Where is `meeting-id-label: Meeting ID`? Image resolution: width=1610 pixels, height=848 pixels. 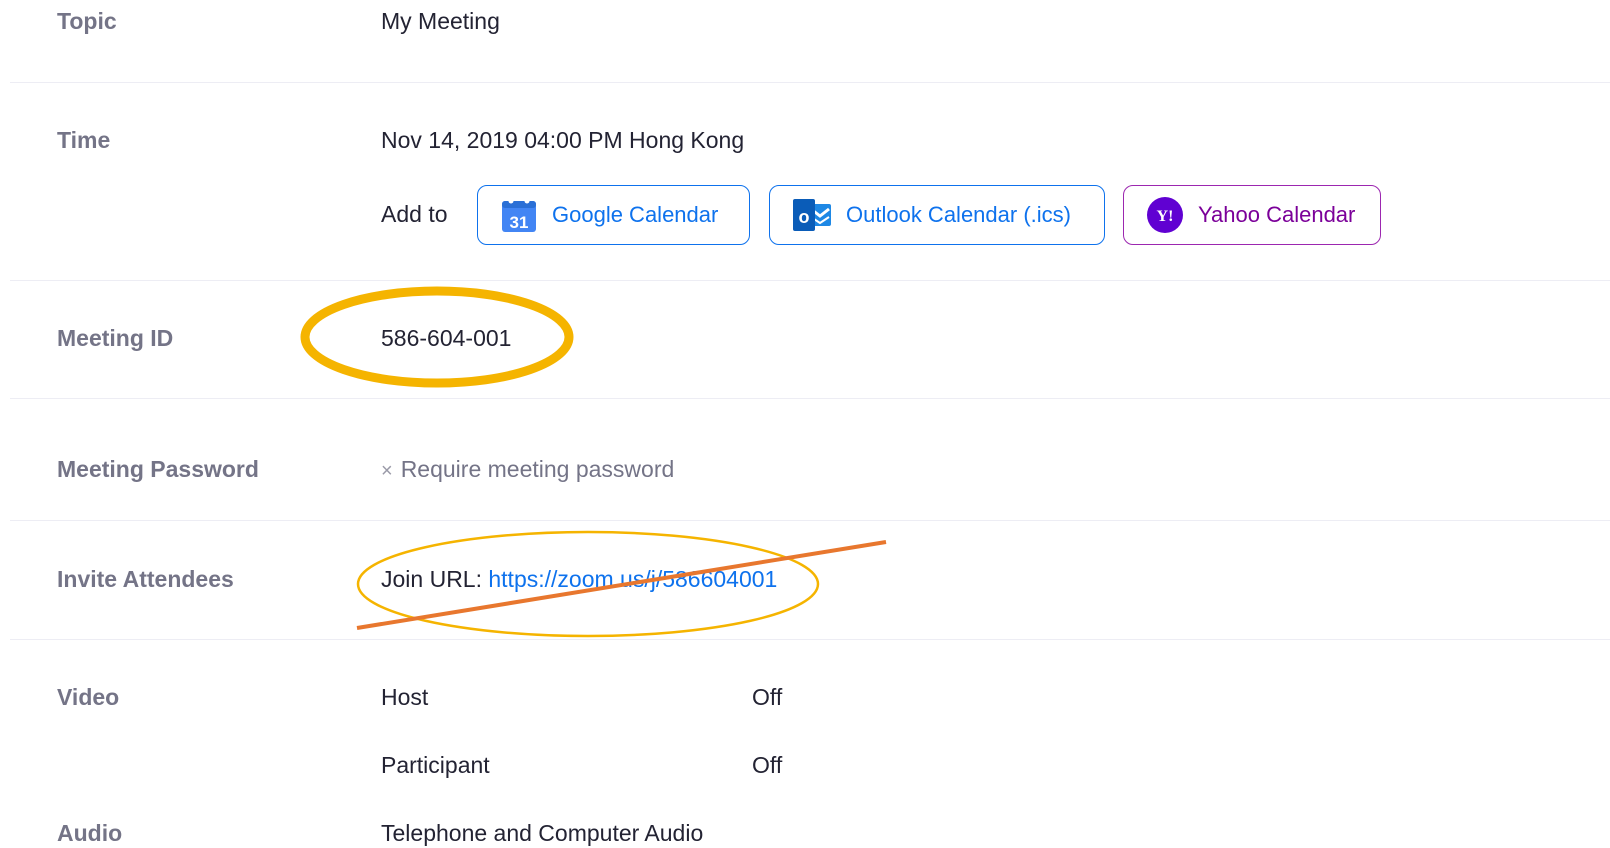 meeting-id-label: Meeting ID is located at coordinates (115, 338).